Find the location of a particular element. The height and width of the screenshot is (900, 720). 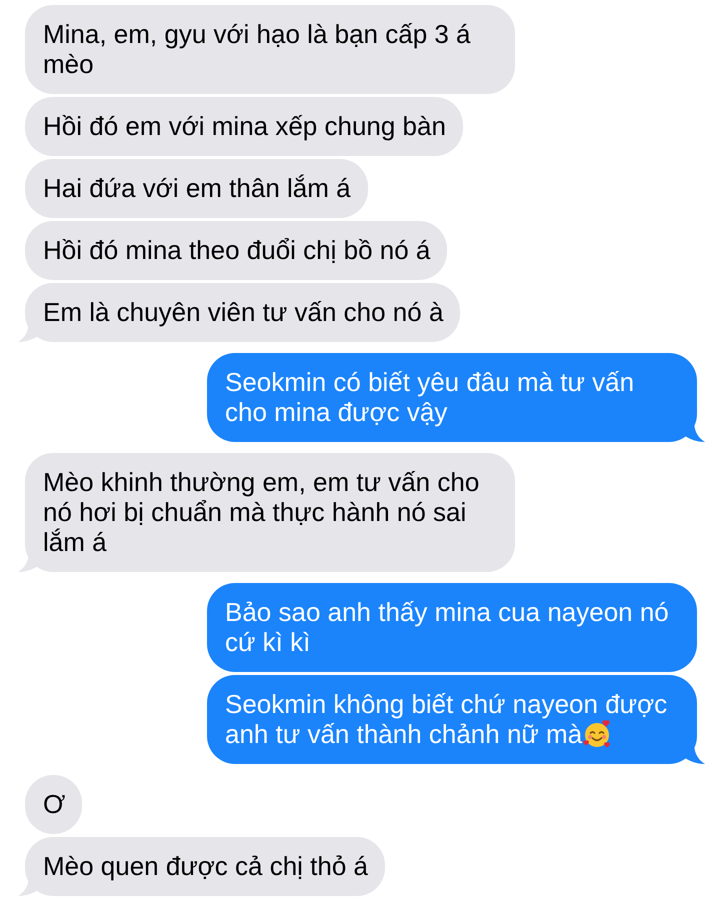

message-text: Seokmin không biết chứ nayeon được anh tư vấn thành chảnh nữ mà is located at coordinates (446, 719).